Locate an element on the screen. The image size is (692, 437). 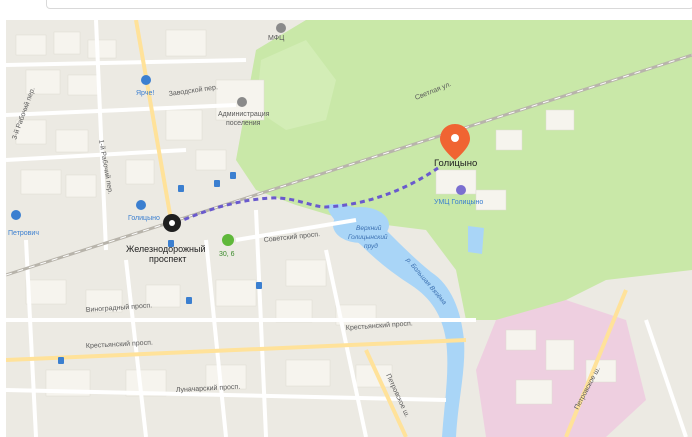
svg-text: Петрович is located at coordinates (23, 233).